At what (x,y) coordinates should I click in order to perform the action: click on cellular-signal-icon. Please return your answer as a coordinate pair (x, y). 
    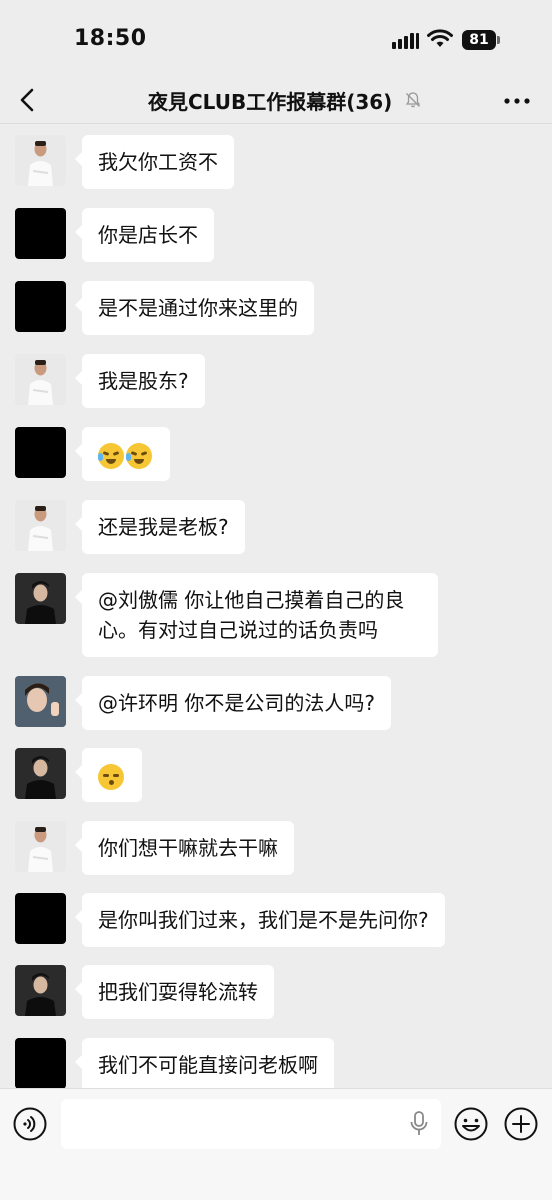
    Looking at the image, I should click on (406, 40).